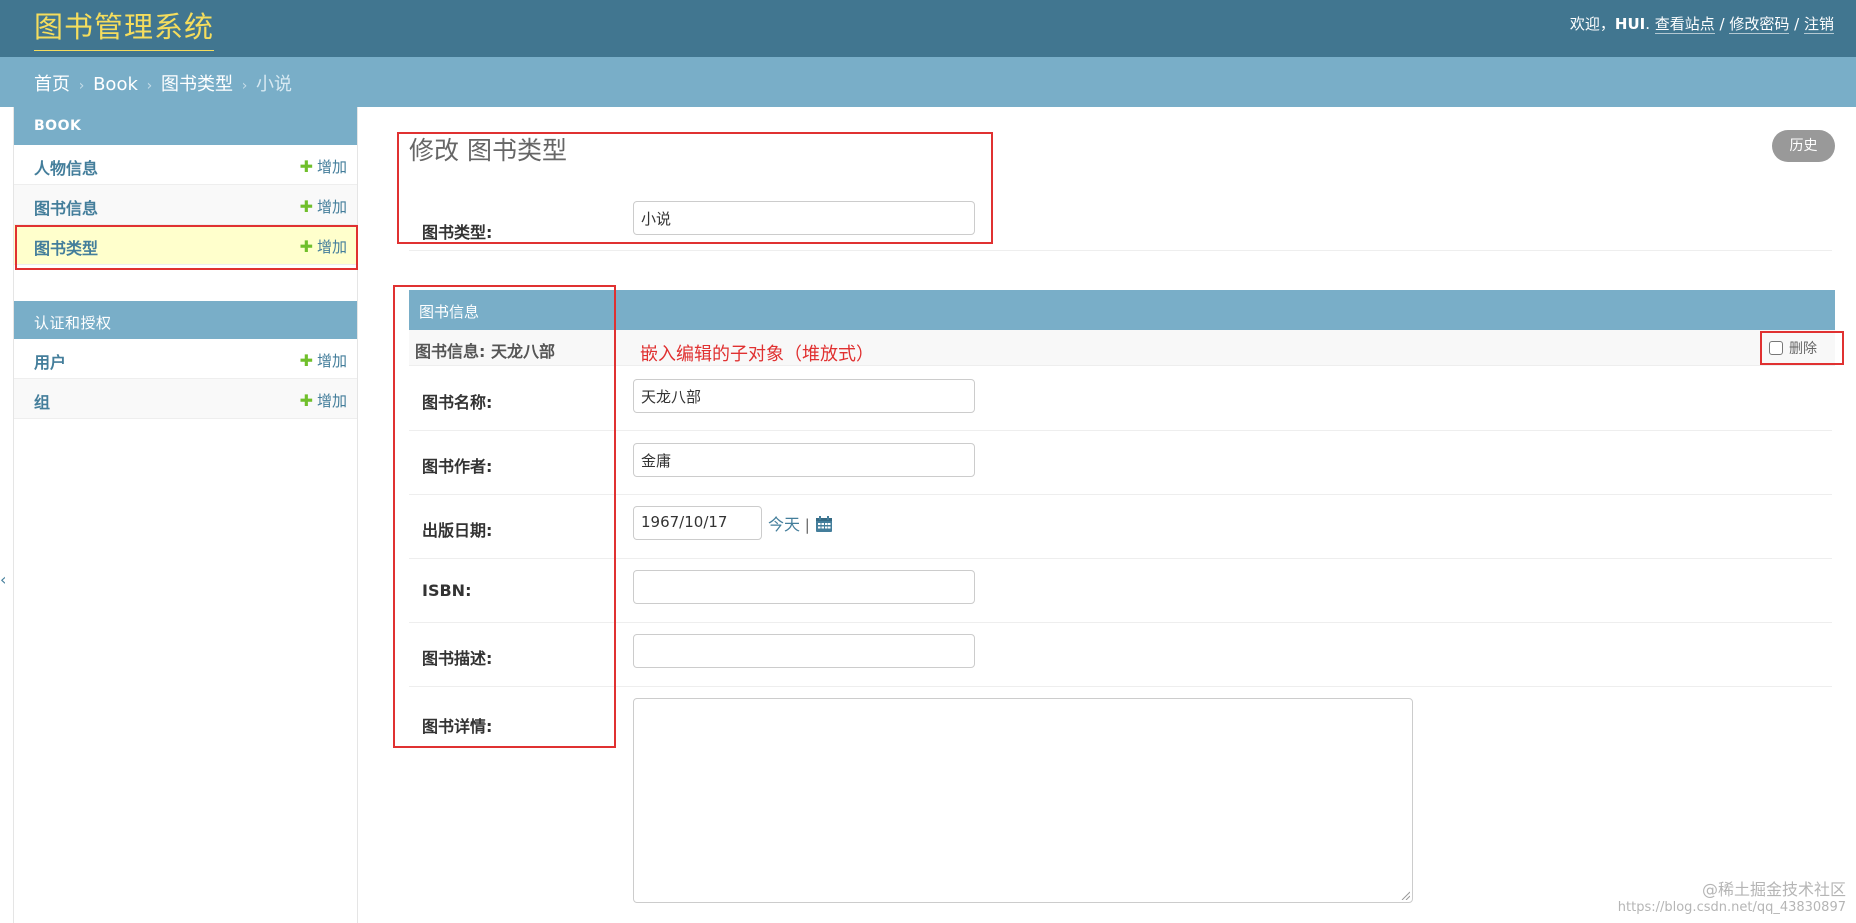  What do you see at coordinates (1405, 895) in the screenshot?
I see `resize-grip-icon` at bounding box center [1405, 895].